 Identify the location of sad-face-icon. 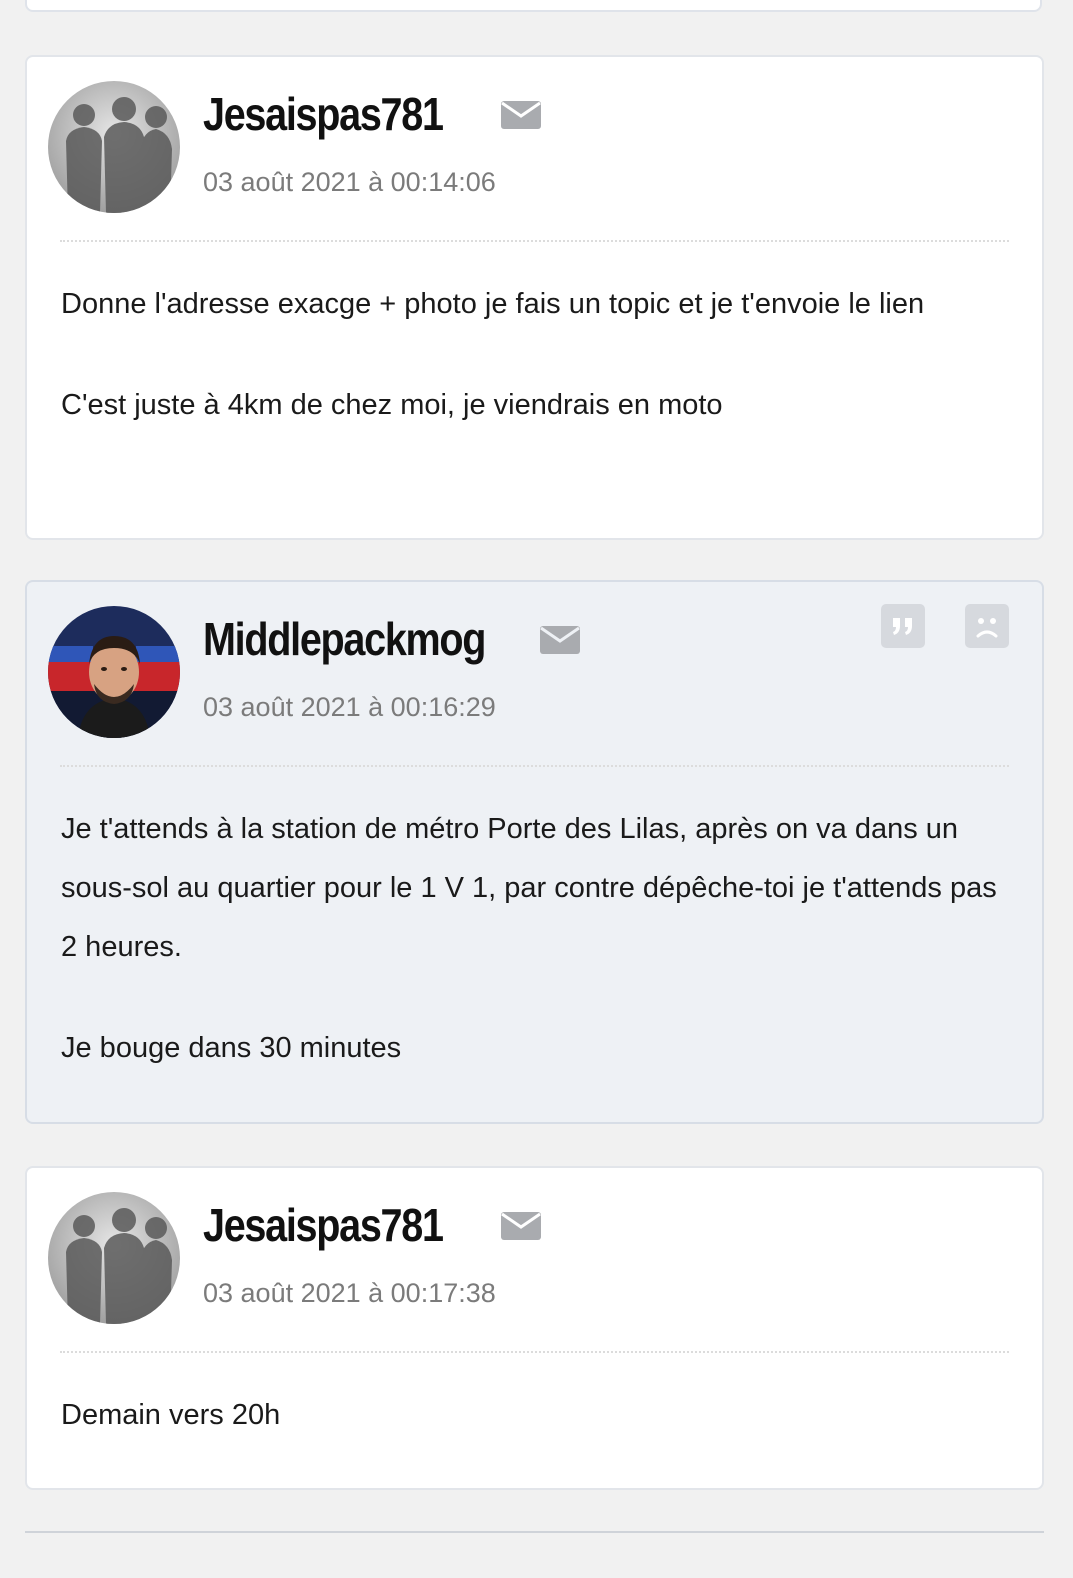
(987, 628).